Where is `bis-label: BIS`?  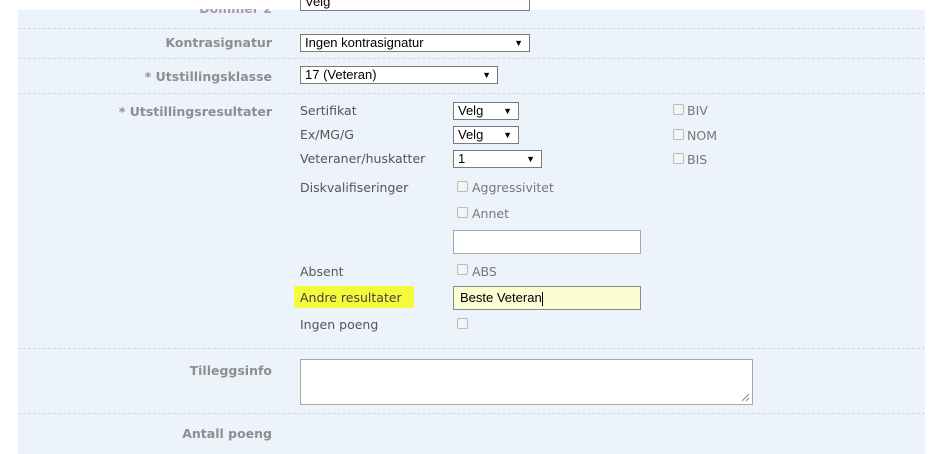 bis-label: BIS is located at coordinates (697, 159).